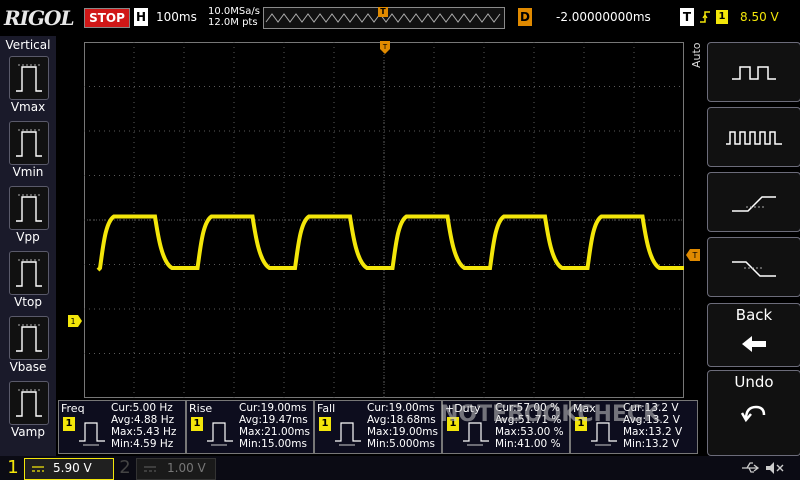 Image resolution: width=800 pixels, height=480 pixels. I want to click on measurement-name: Fall, so click(326, 408).